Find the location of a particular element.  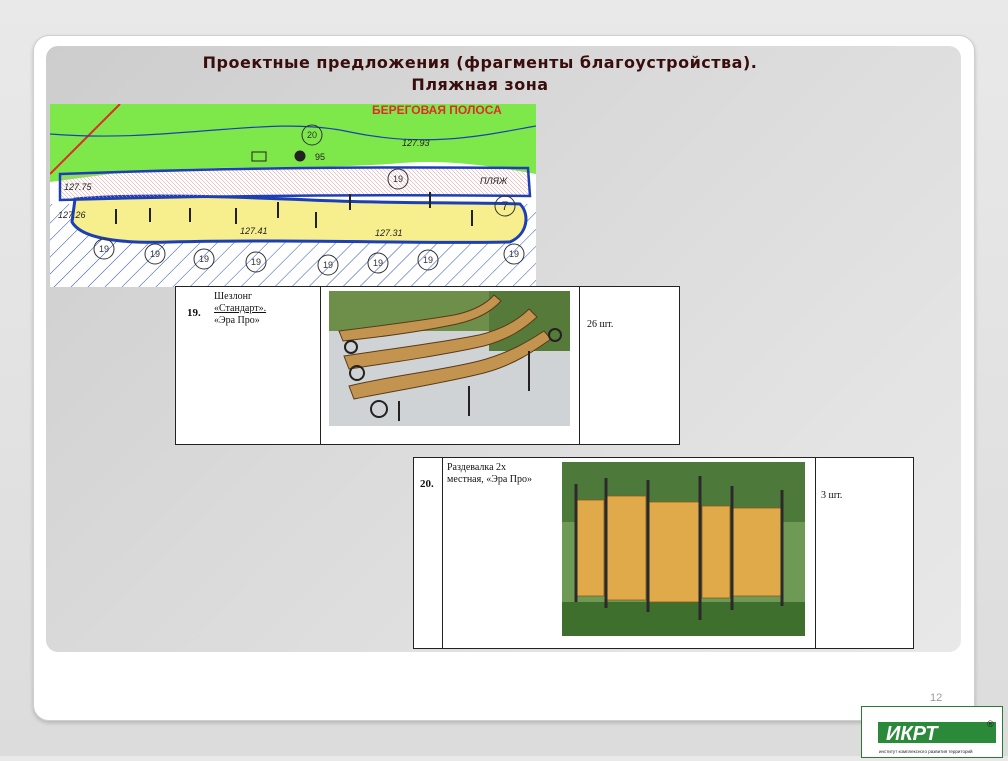

item-name-line: Раздевалка 2х is located at coordinates (477, 467).